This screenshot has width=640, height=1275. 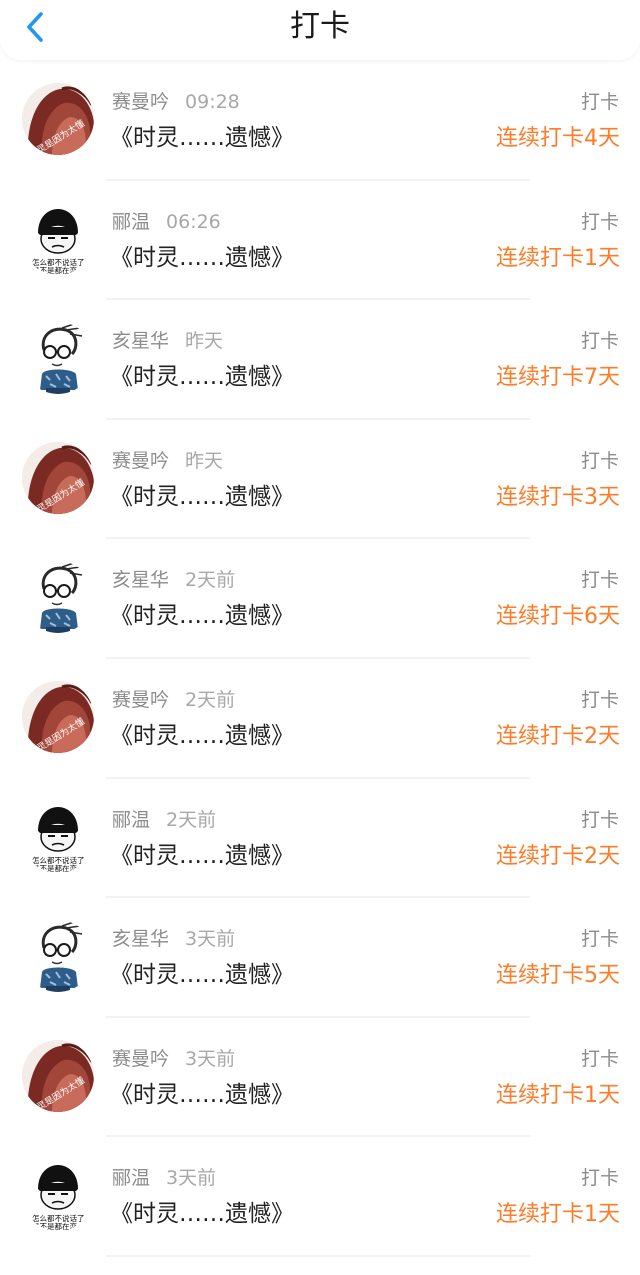 What do you see at coordinates (320, 958) in the screenshot?
I see `list-item: 亥星华 3天前《时灵……遗憾》 打卡连续打卡5天` at bounding box center [320, 958].